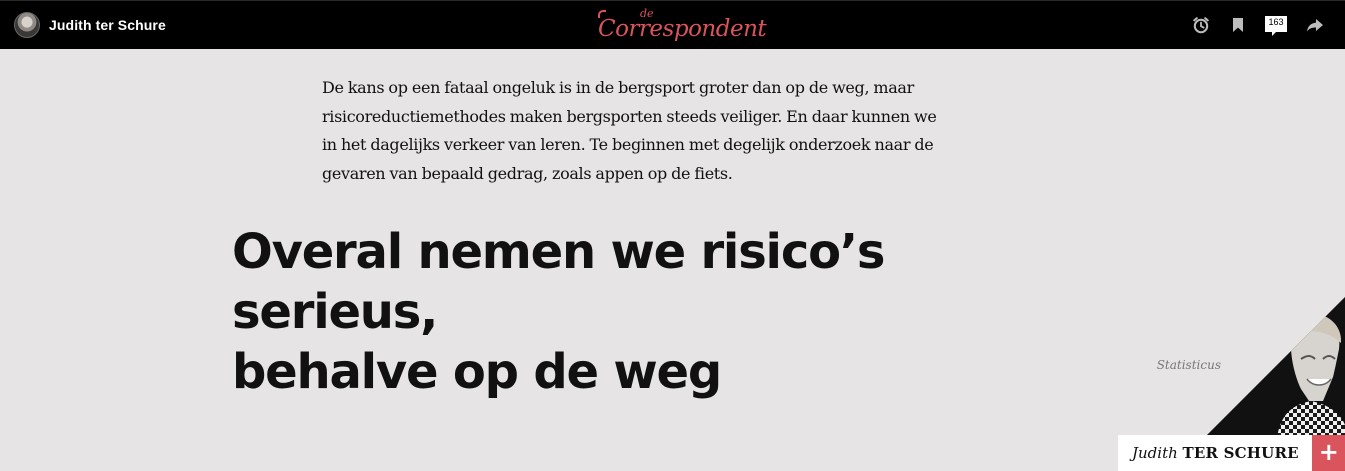 This screenshot has width=1345, height=471. I want to click on author-avatar, so click(27, 25).